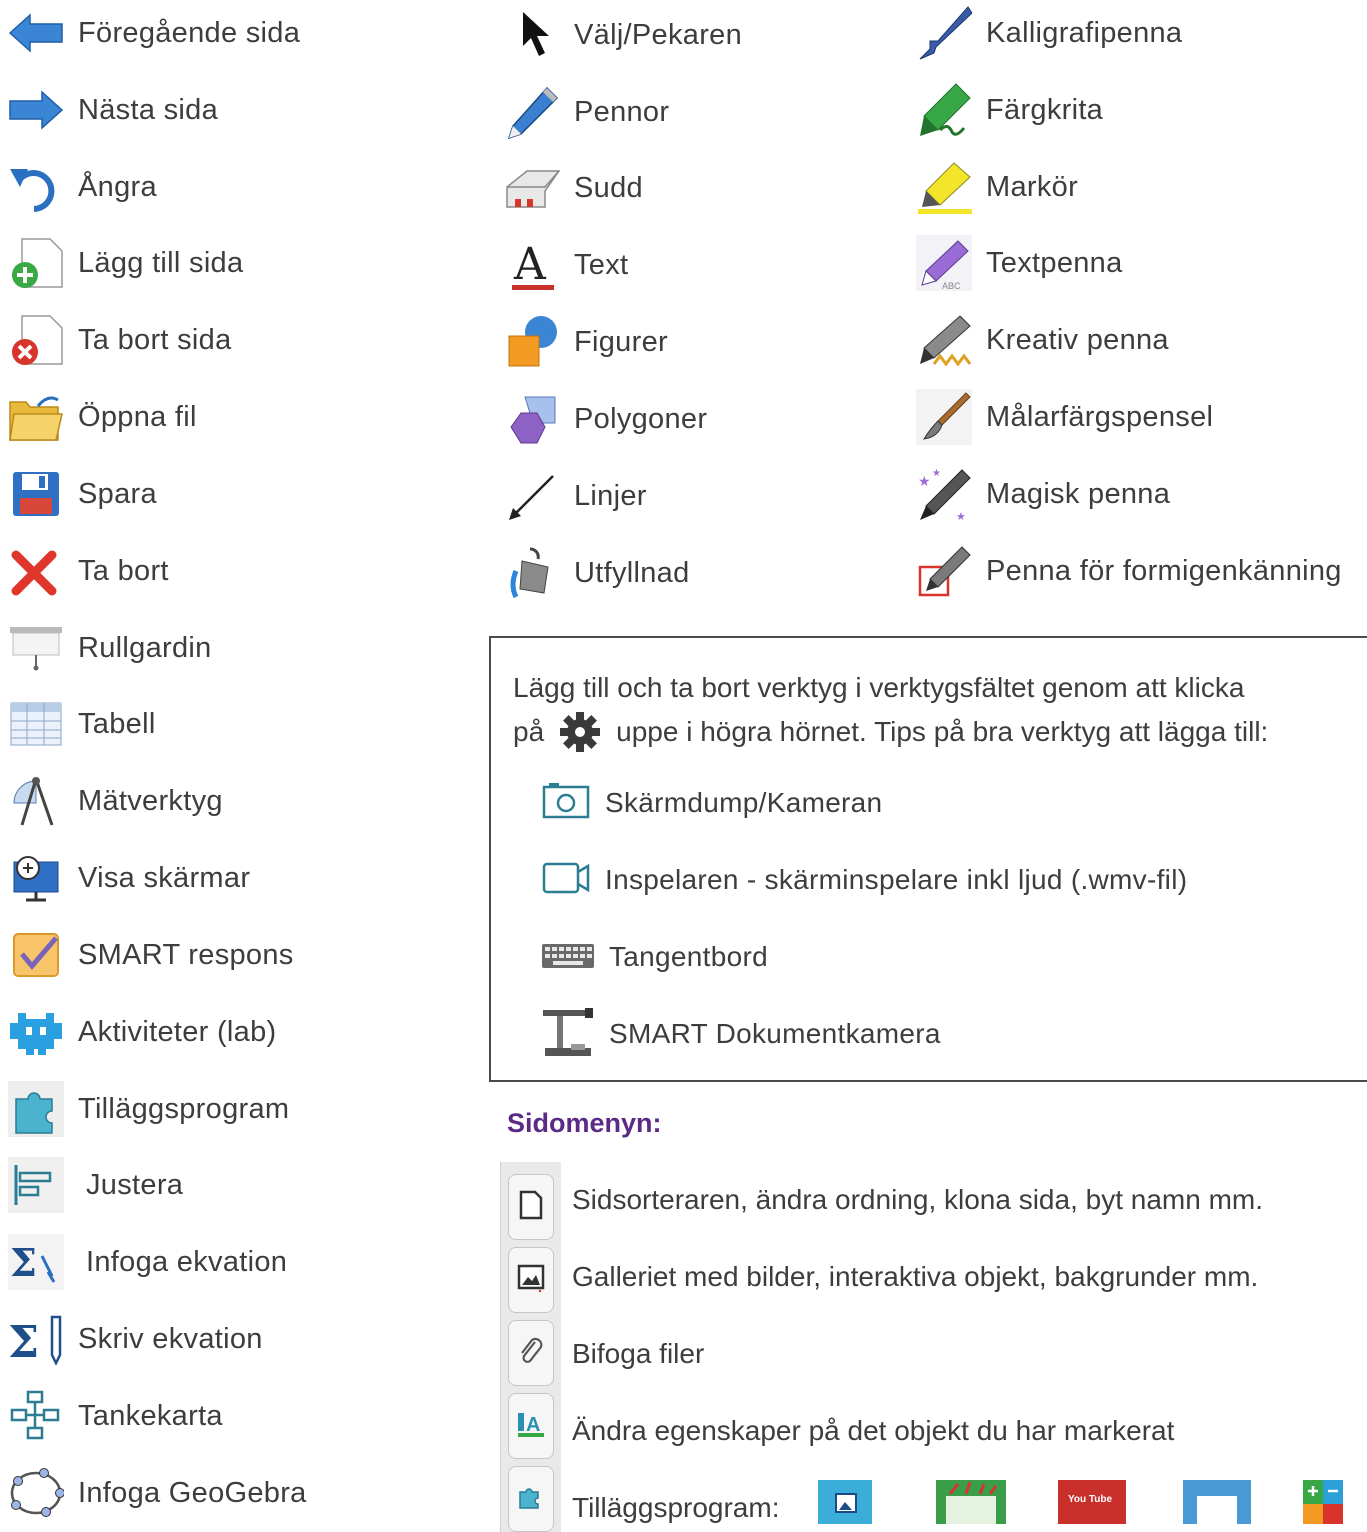 This screenshot has height=1532, width=1367. I want to click on geogebra-icon, so click(36, 1493).